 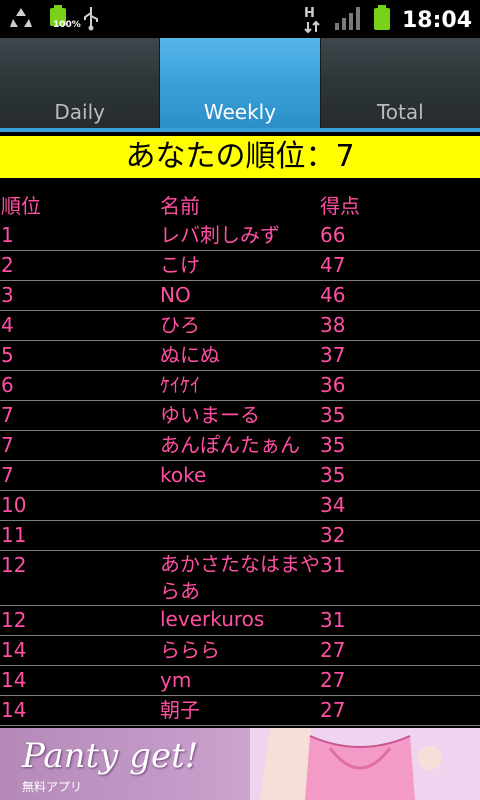 I want to click on rank-cell: 4, so click(x=7, y=325).